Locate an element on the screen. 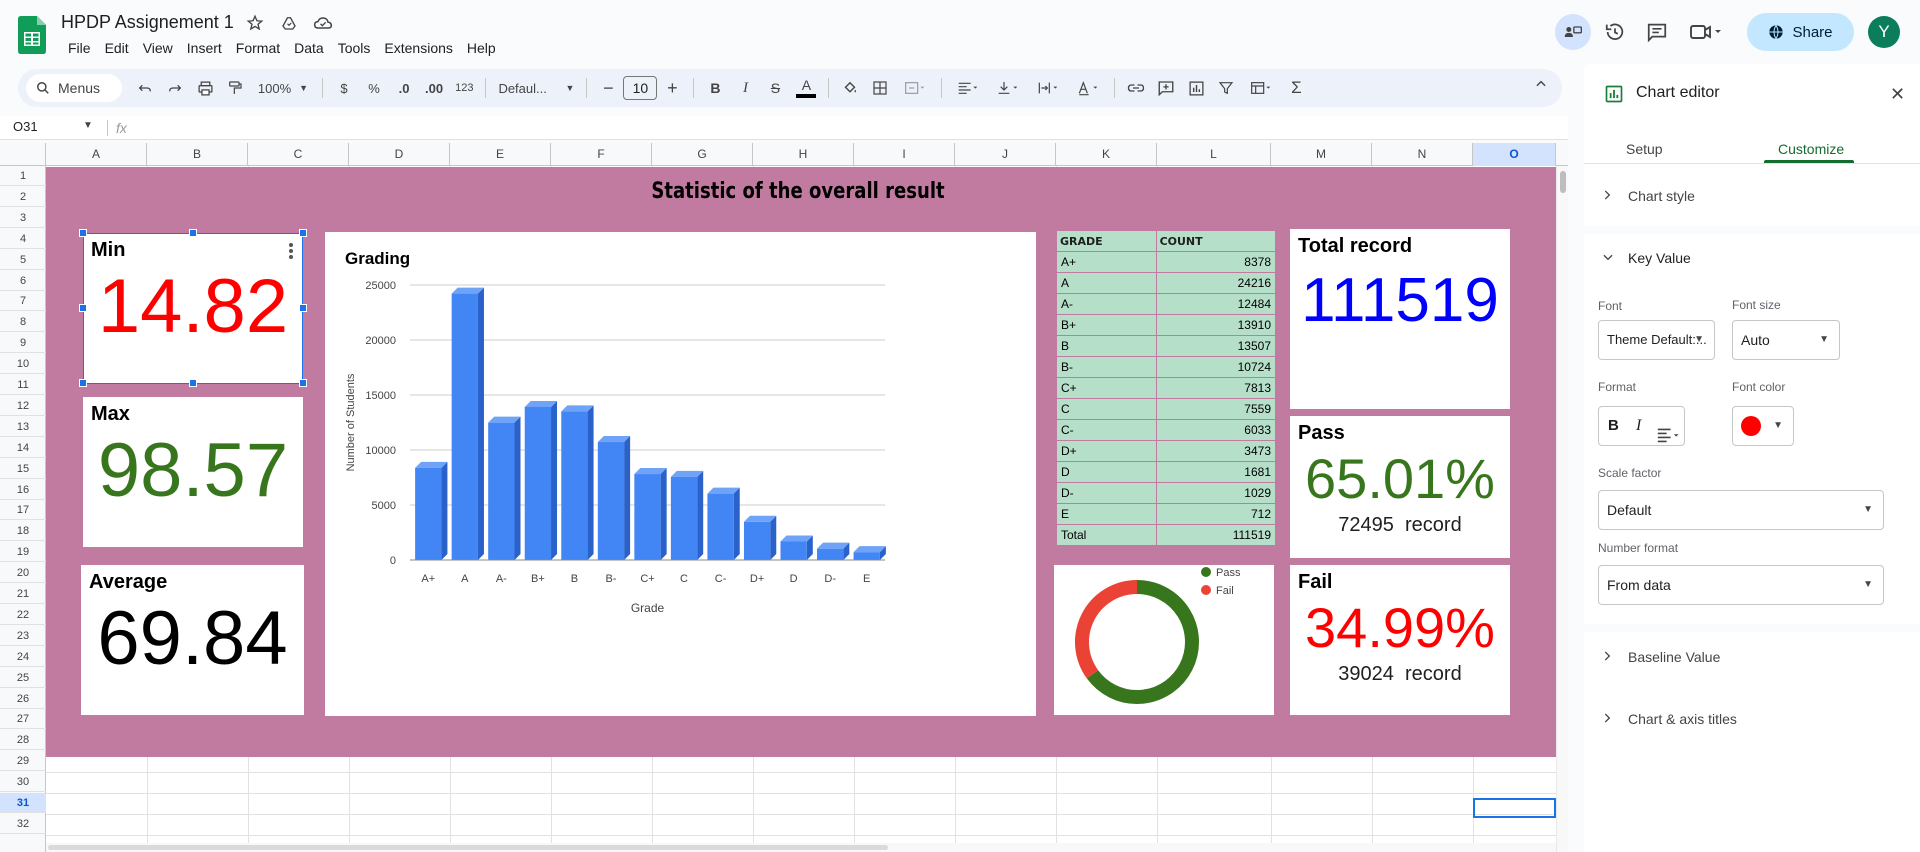  scale-factor-dropdown: Default ▼ is located at coordinates (1741, 510).